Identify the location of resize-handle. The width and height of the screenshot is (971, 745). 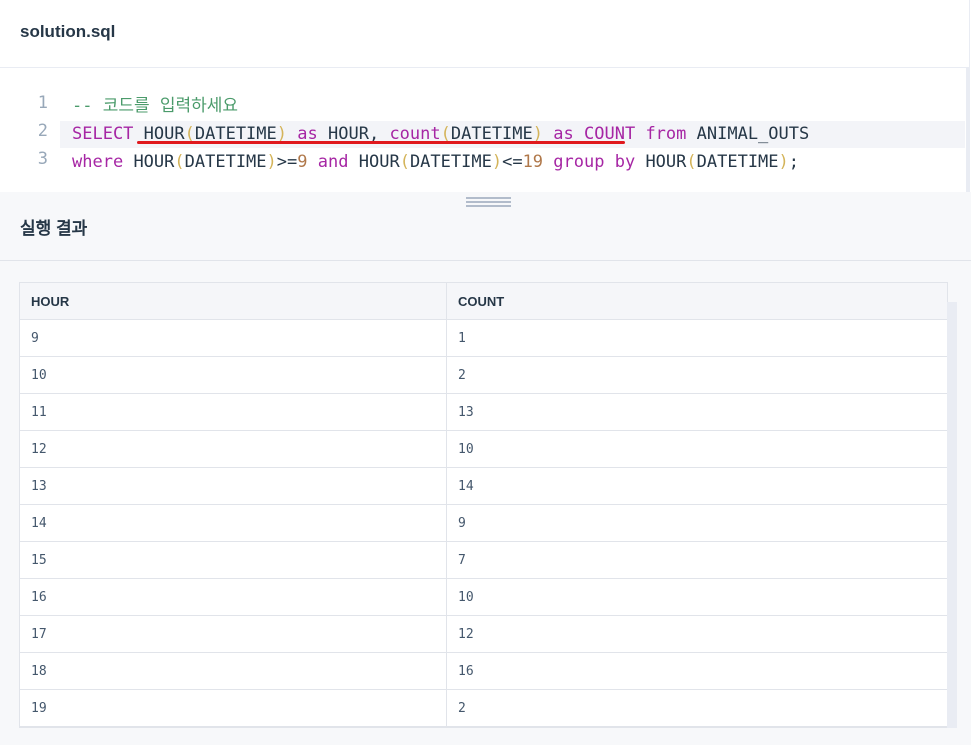
(488, 203).